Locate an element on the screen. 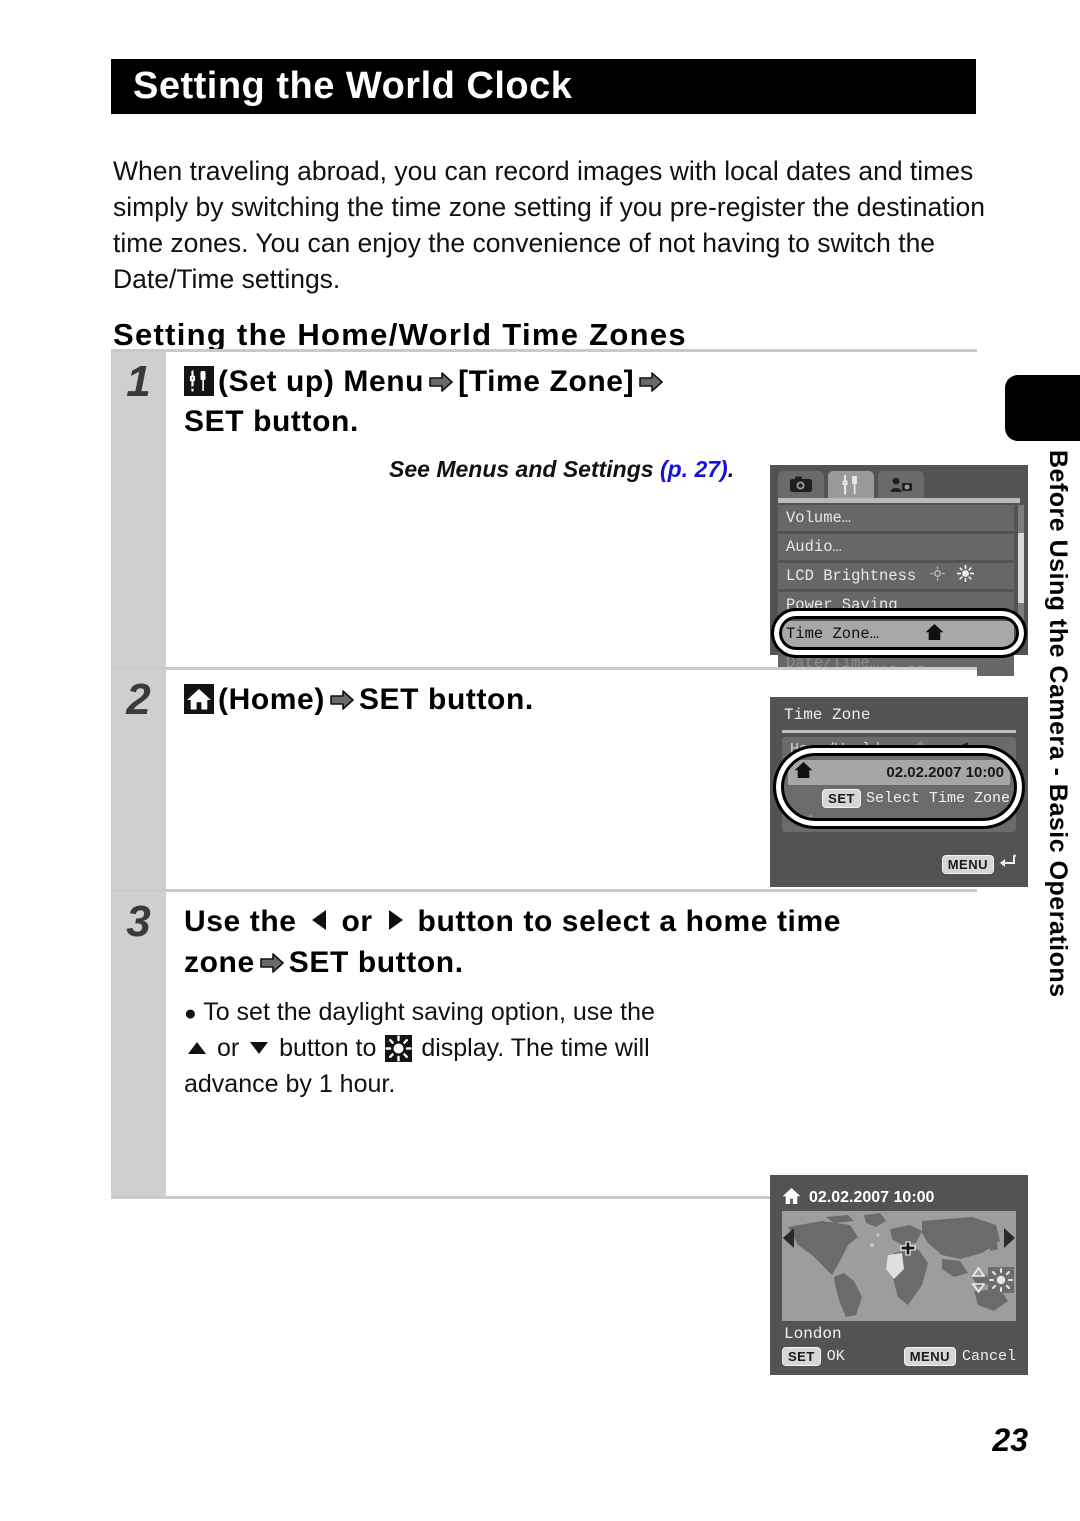 The image size is (1080, 1521). world-datetime: --.--.-- --:-- is located at coordinates (940, 822).